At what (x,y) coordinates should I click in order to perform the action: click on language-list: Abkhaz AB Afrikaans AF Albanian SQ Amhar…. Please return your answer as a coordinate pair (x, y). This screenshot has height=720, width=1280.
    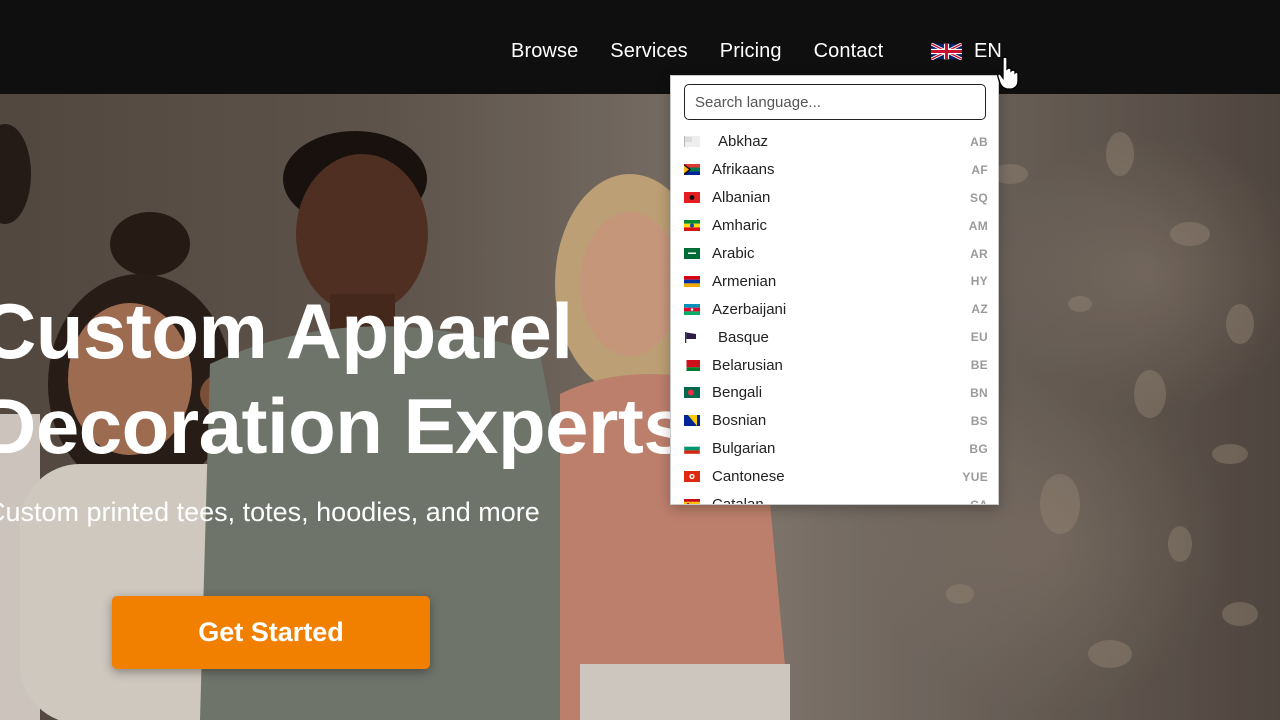
    Looking at the image, I should click on (834, 316).